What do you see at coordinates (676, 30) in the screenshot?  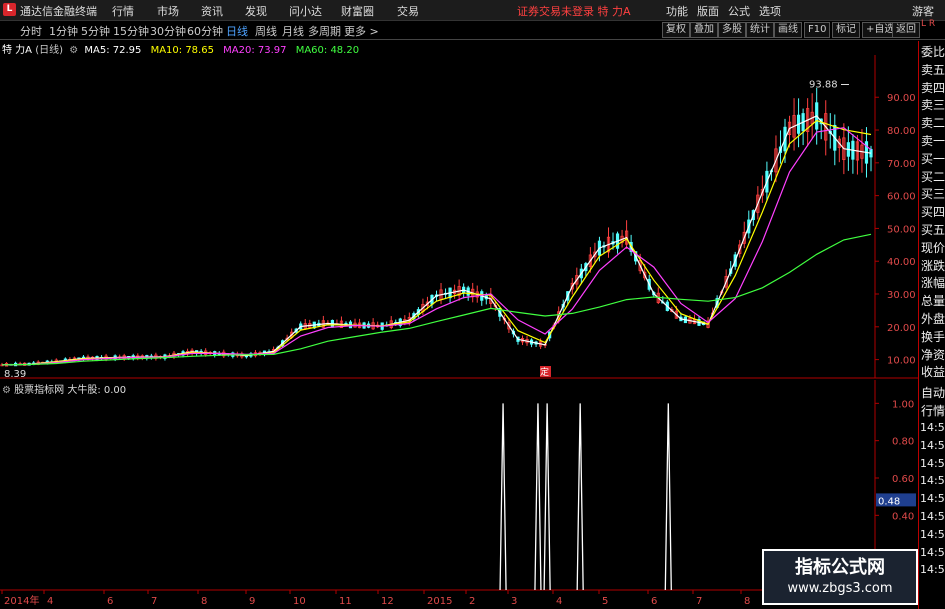 I see `adjust-button: 复权` at bounding box center [676, 30].